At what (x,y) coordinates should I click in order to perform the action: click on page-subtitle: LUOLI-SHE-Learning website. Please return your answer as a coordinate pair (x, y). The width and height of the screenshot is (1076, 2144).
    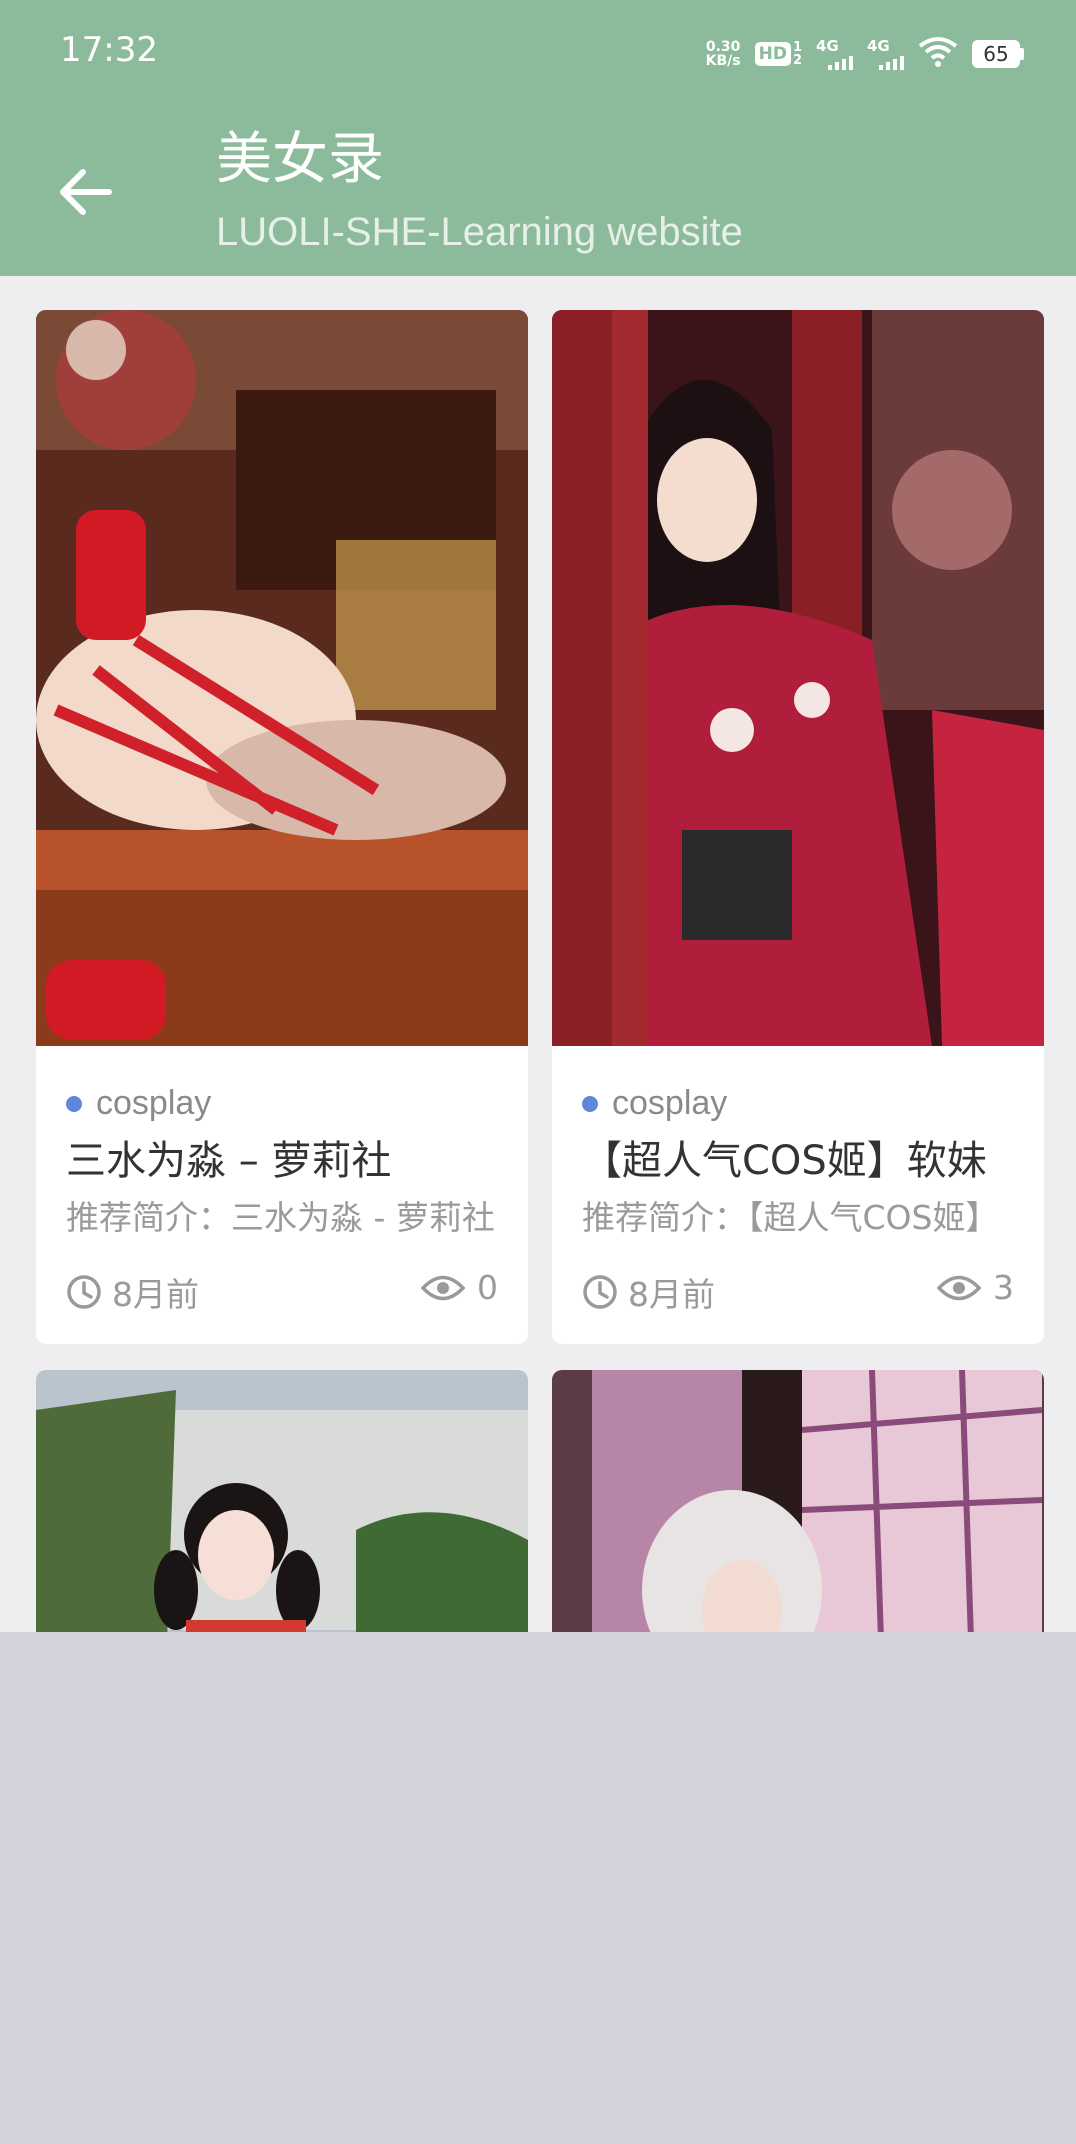
    Looking at the image, I should click on (479, 232).